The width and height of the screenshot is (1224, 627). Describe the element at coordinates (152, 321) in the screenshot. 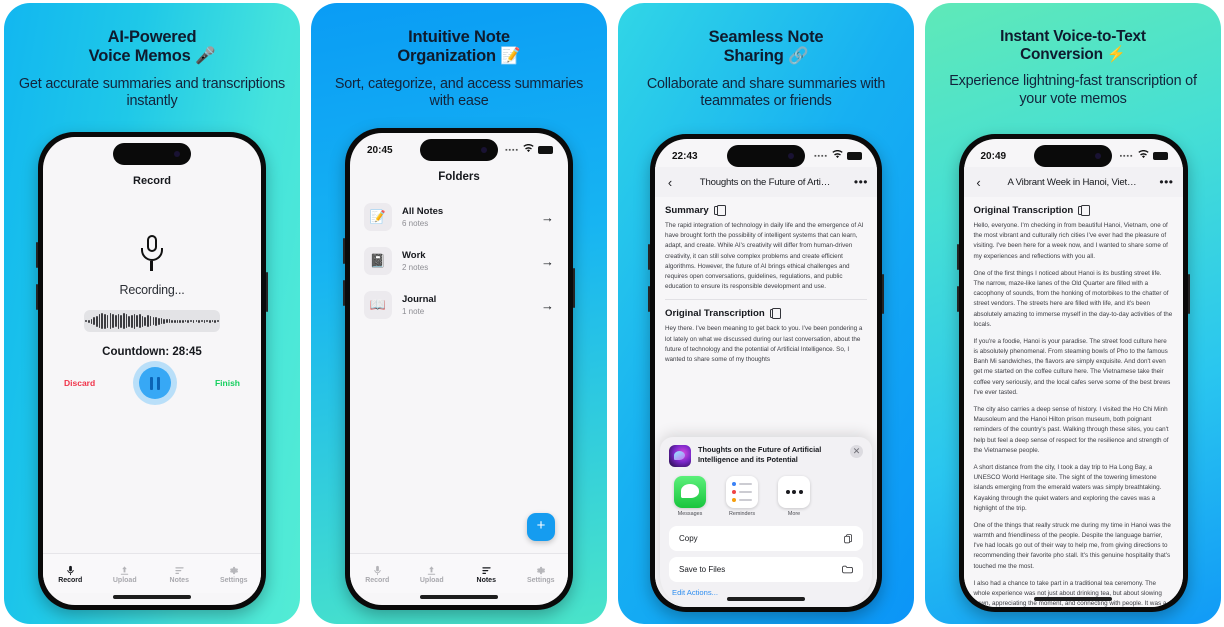

I see `waveform-visualizer` at that location.